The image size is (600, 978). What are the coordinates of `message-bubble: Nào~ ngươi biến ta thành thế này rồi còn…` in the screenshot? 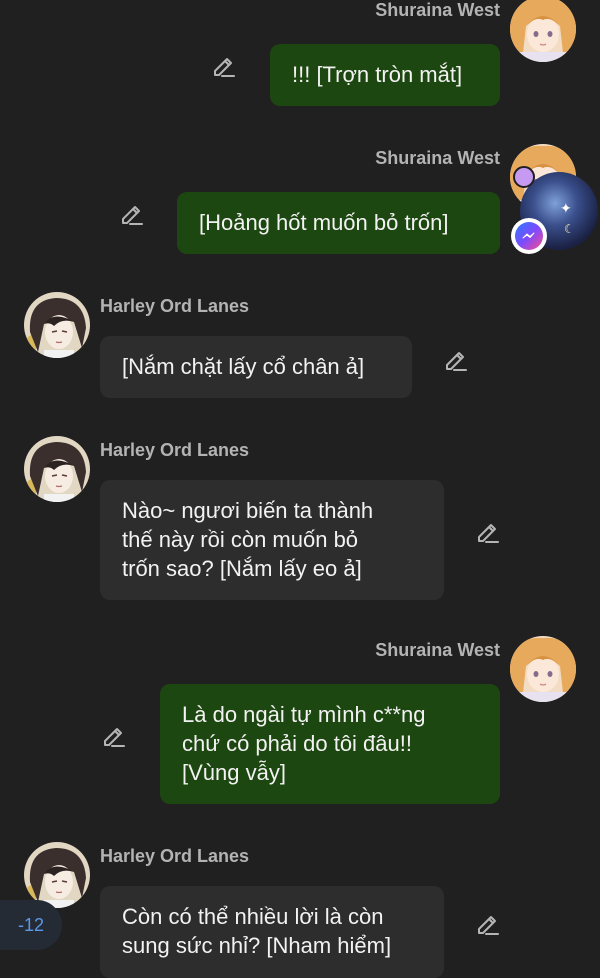 It's located at (272, 540).